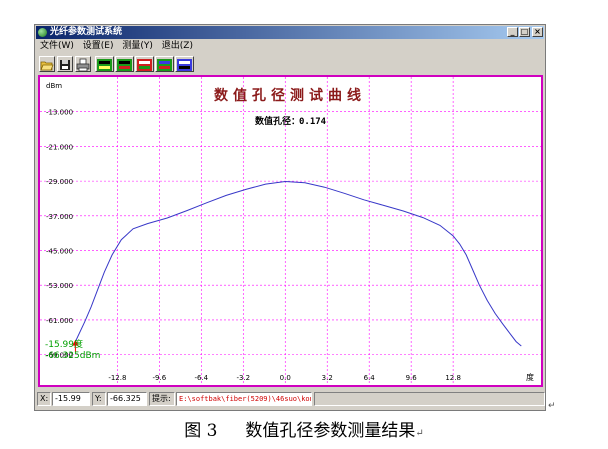 The height and width of the screenshot is (449, 608). I want to click on menu-file: 文件(W), so click(57, 46).